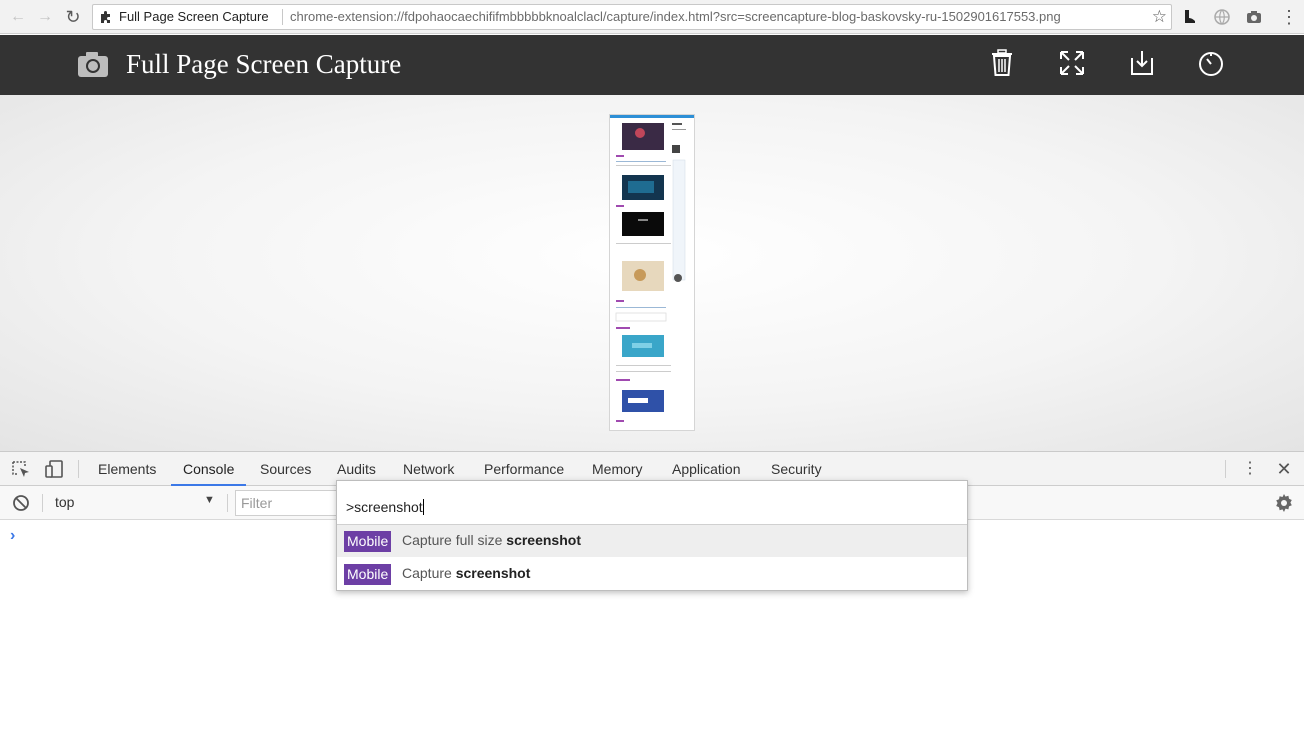 This screenshot has height=733, width=1304. I want to click on console-prompt: ›, so click(12, 536).